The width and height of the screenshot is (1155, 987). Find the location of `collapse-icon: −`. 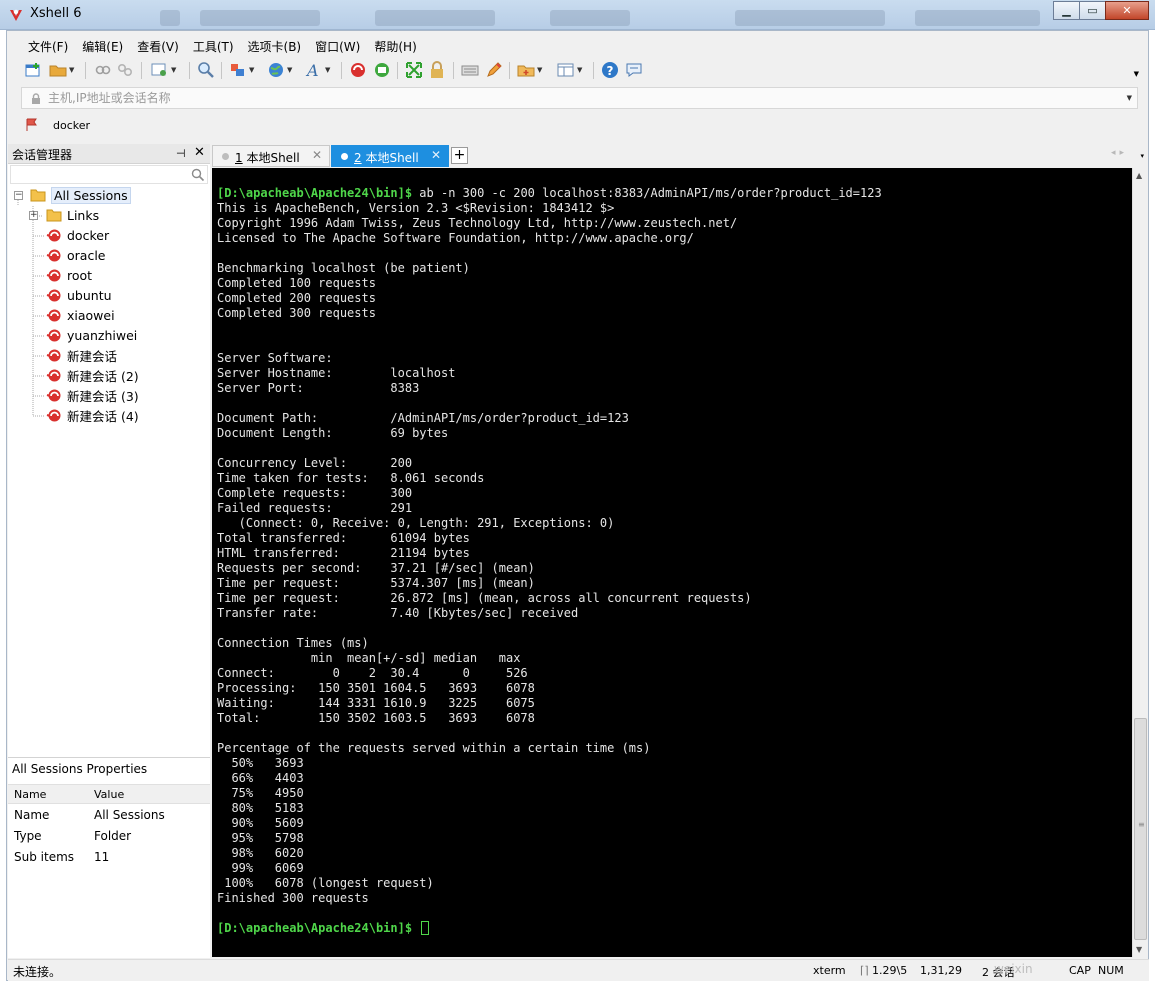

collapse-icon: − is located at coordinates (18, 195).